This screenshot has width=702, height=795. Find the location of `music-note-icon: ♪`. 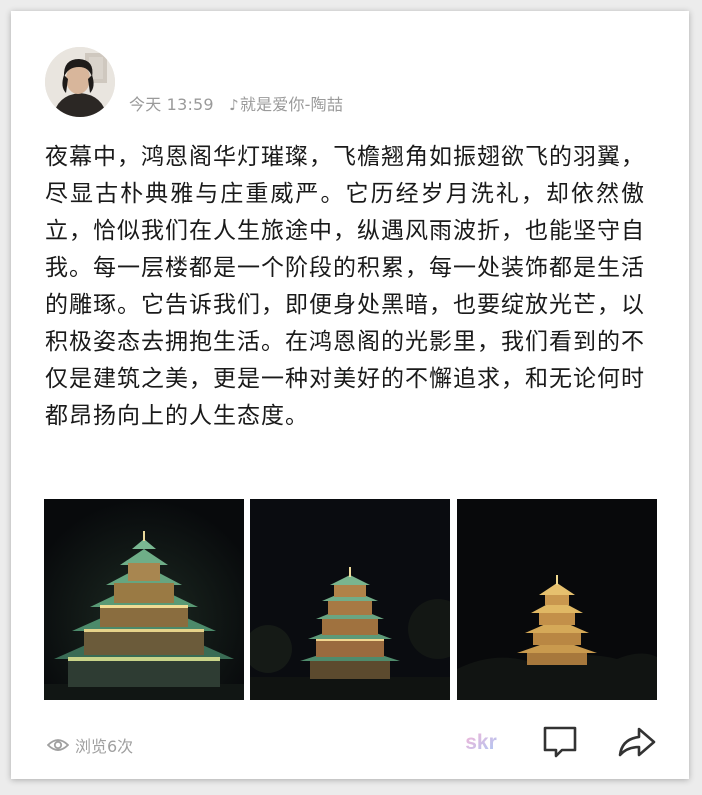

music-note-icon: ♪ is located at coordinates (234, 105).